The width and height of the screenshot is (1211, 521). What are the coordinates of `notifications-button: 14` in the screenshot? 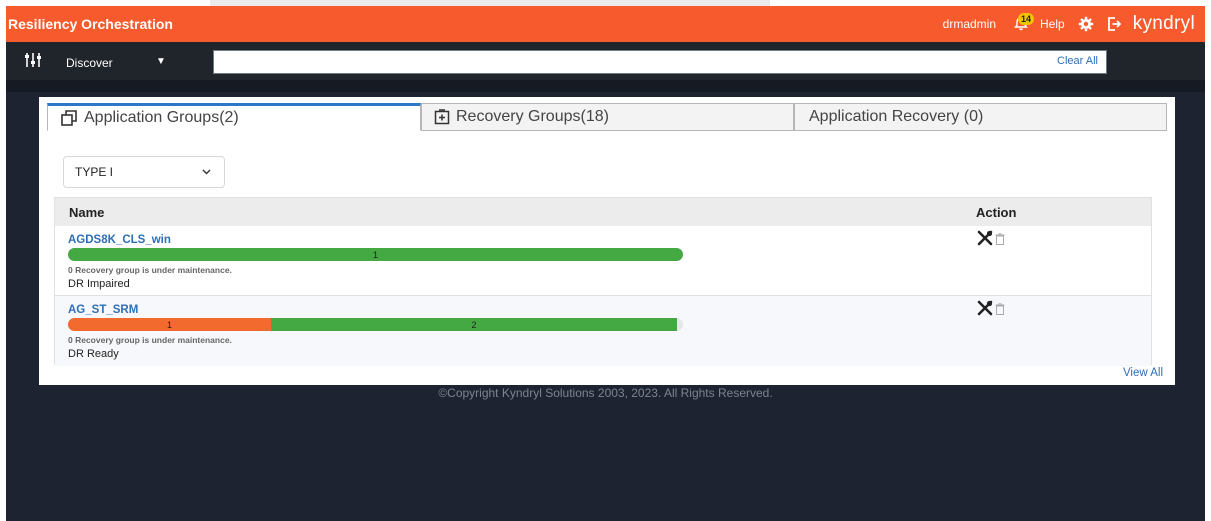 It's located at (1022, 24).